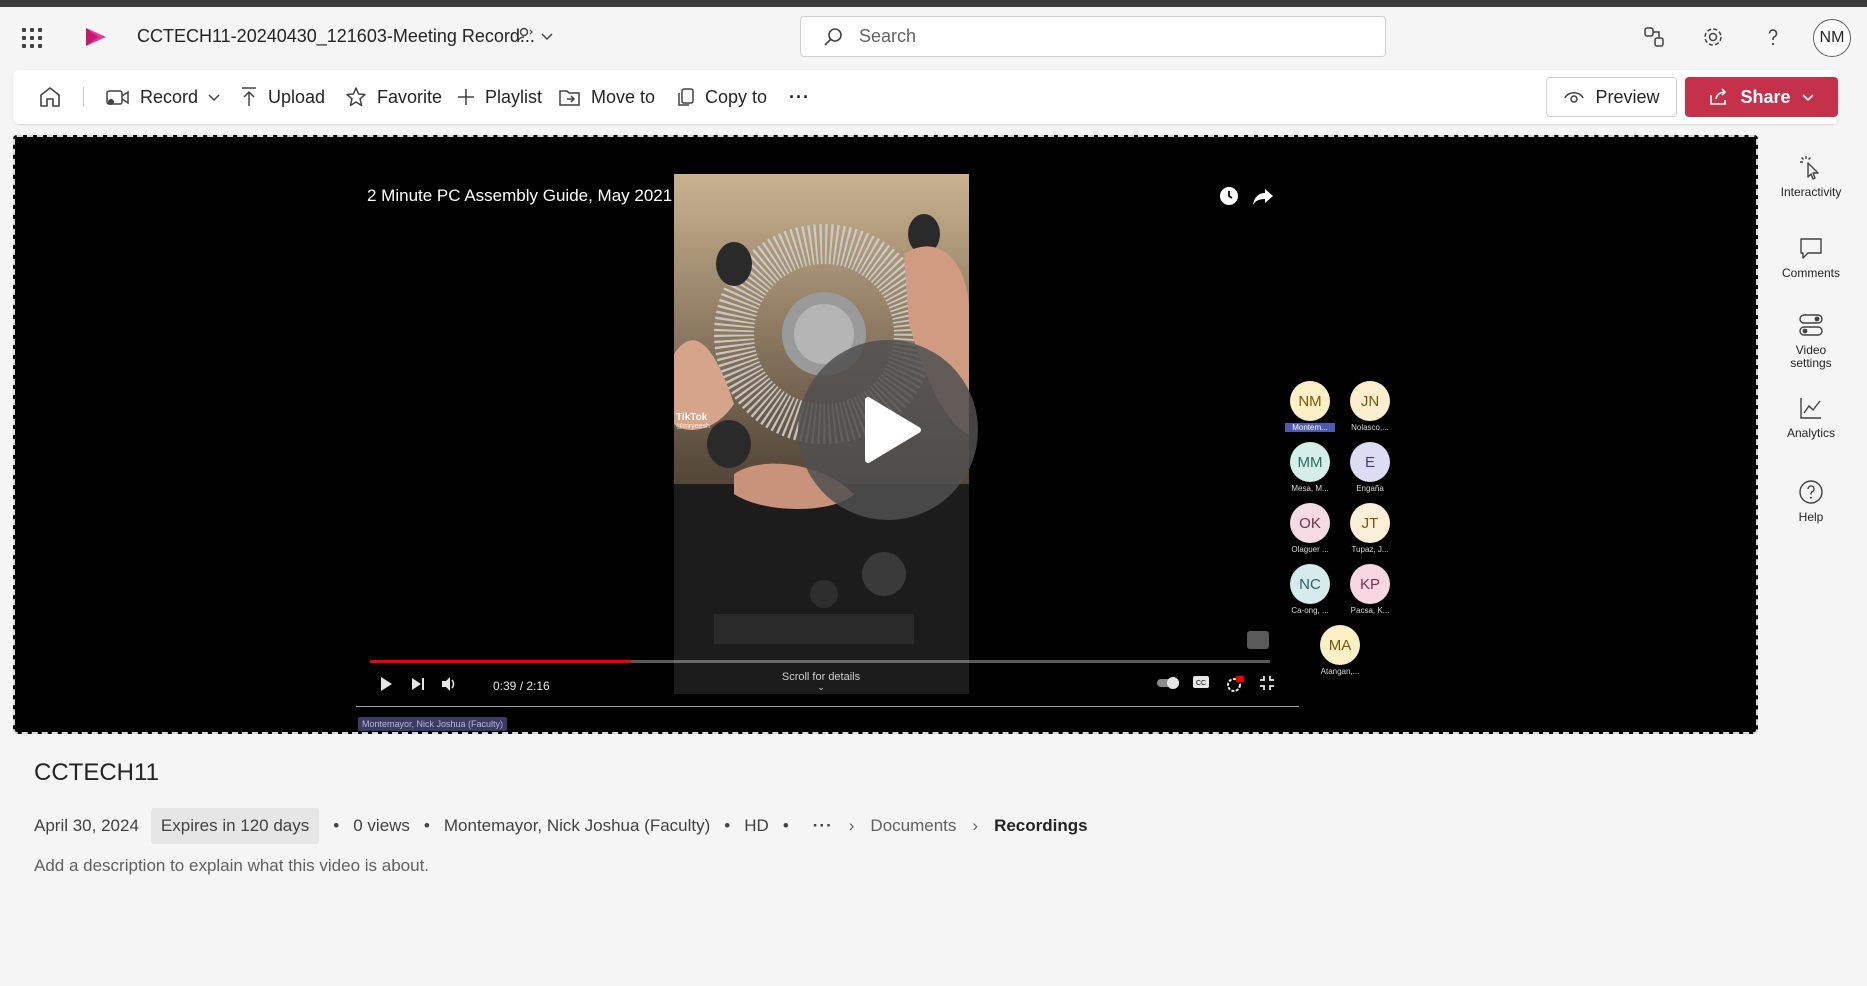 The image size is (1867, 986). I want to click on search-input: Search, so click(887, 36).